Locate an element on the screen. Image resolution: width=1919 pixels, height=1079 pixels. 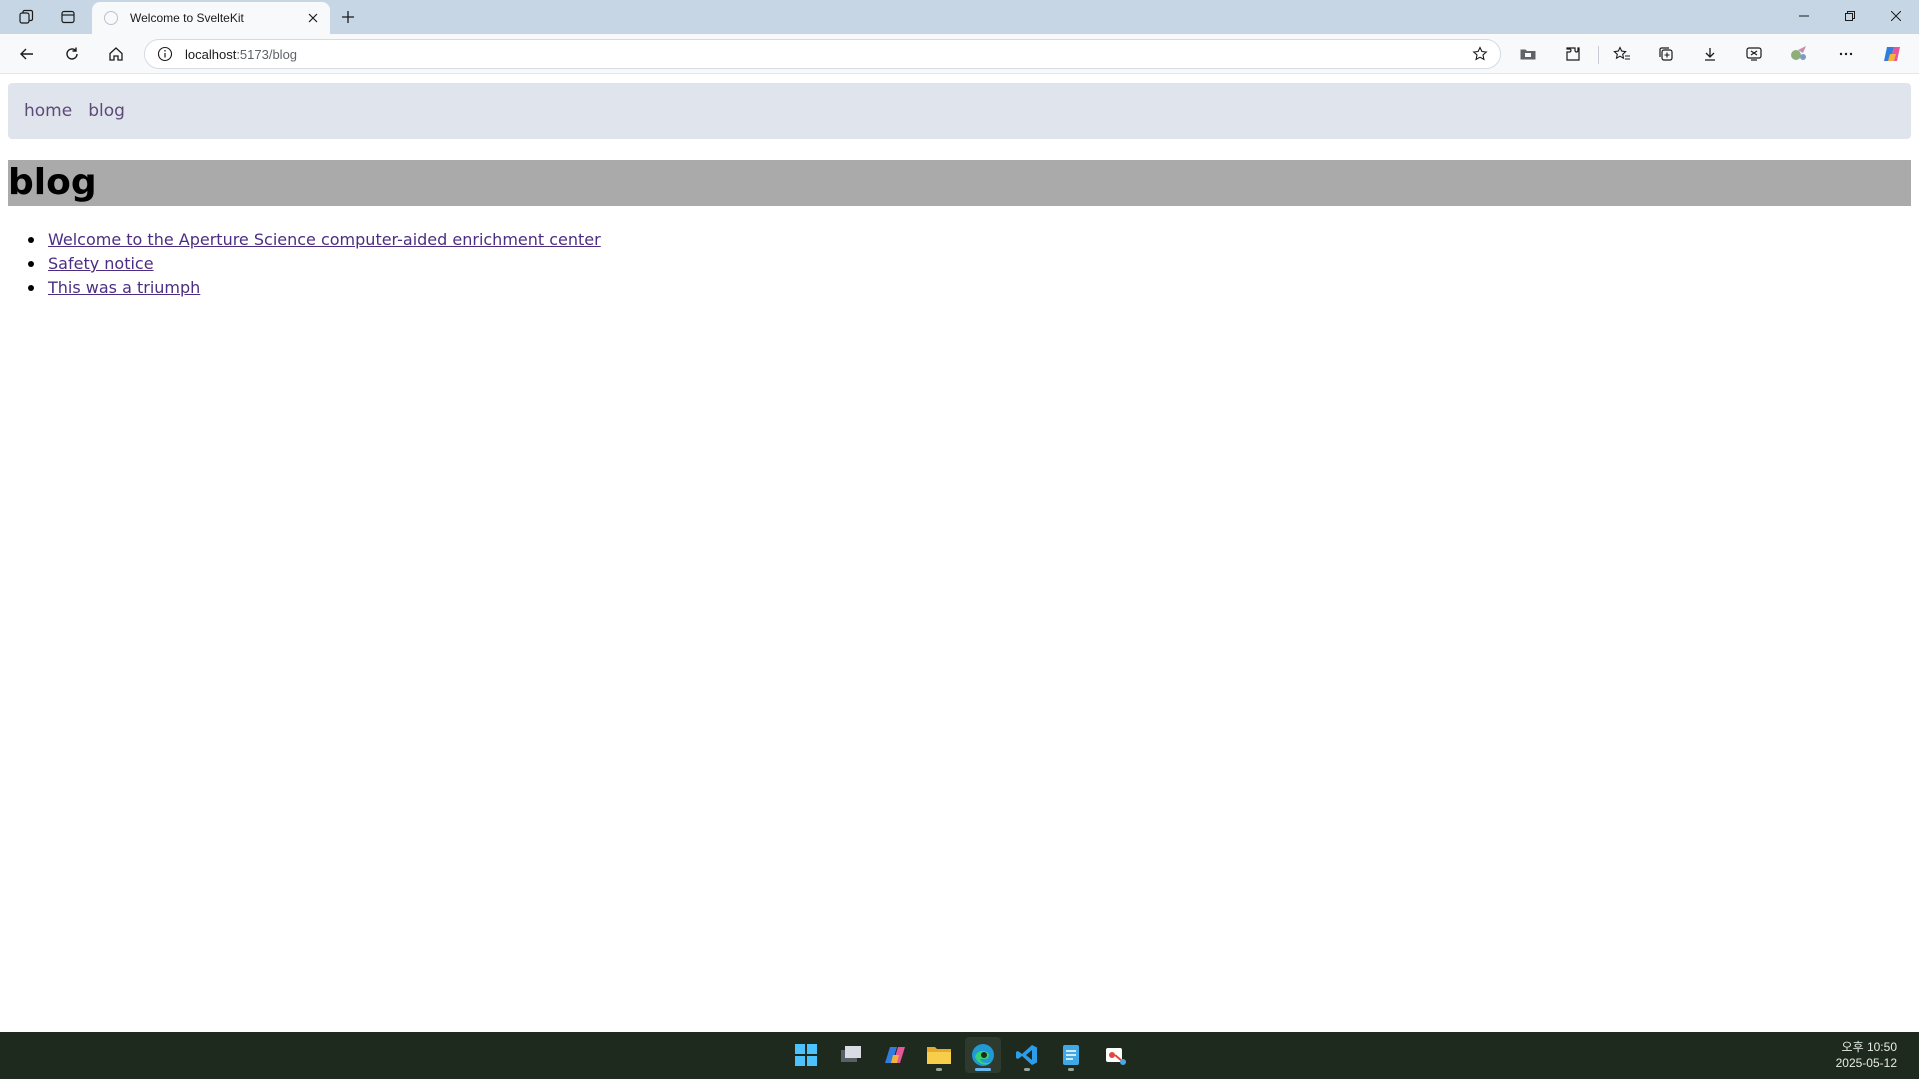
tab-sveltekit: Welcome to SvelteKit is located at coordinates (211, 18).